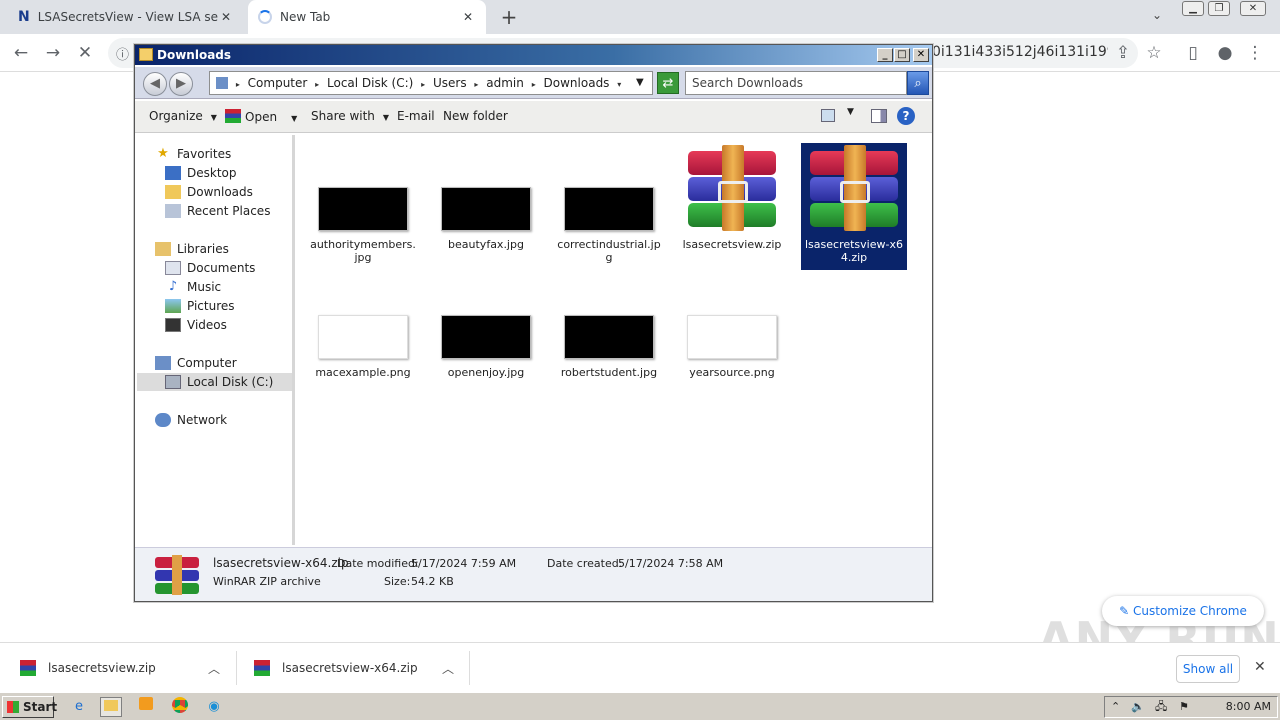 Image resolution: width=1280 pixels, height=720 pixels. Describe the element at coordinates (885, 55) in the screenshot. I see `minimize-button: _` at that location.